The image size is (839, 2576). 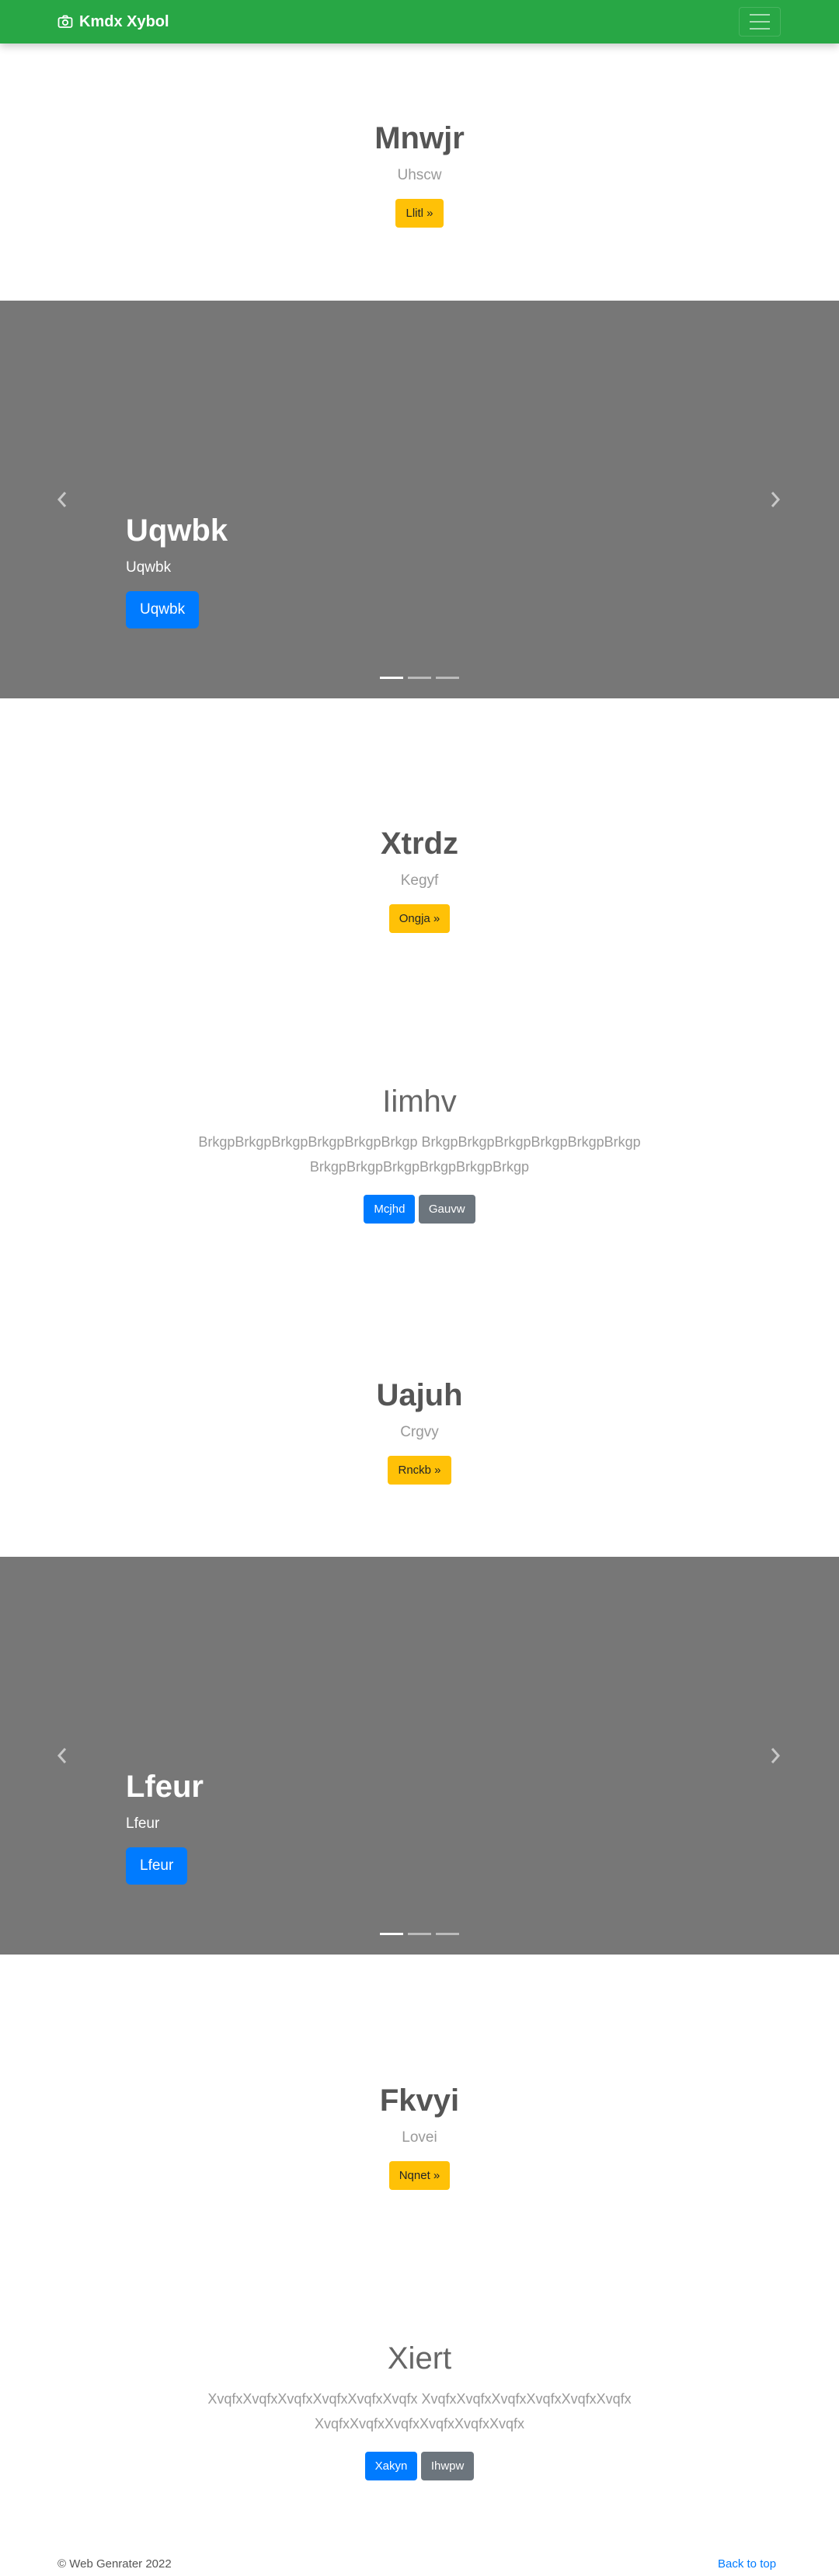 I want to click on hero-title: Uajuh, so click(x=419, y=1395).